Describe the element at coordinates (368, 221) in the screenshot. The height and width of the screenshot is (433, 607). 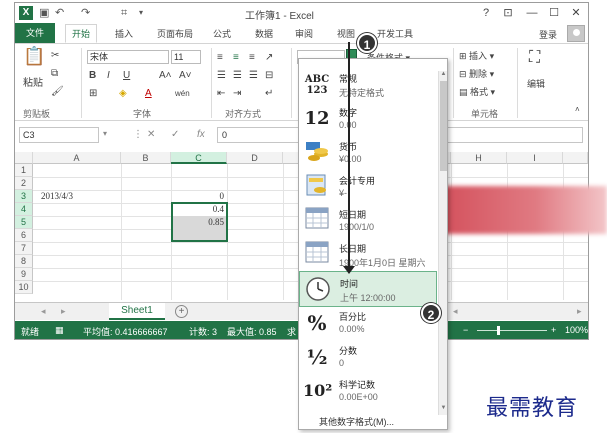
I see `format-short-date: 短日期 1900/1/0` at that location.